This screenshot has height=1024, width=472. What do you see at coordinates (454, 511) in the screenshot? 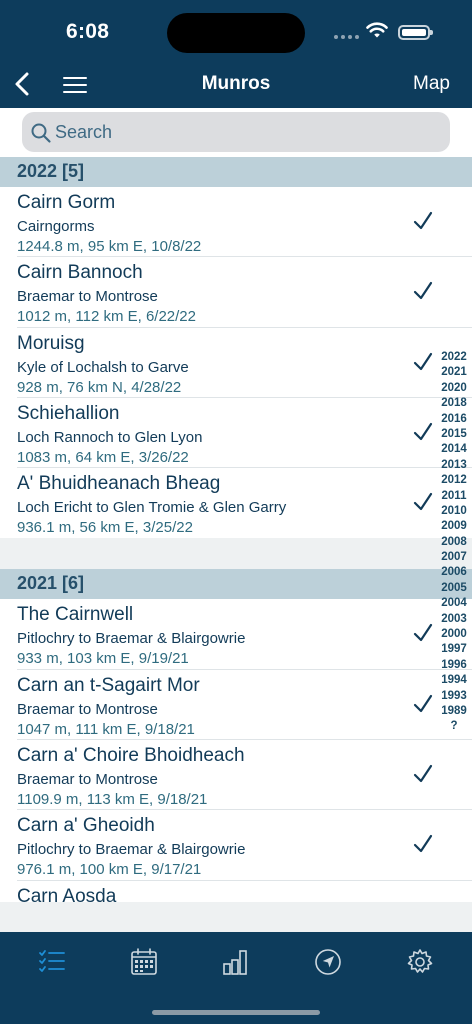
I see `year-index-item: 2010` at bounding box center [454, 511].